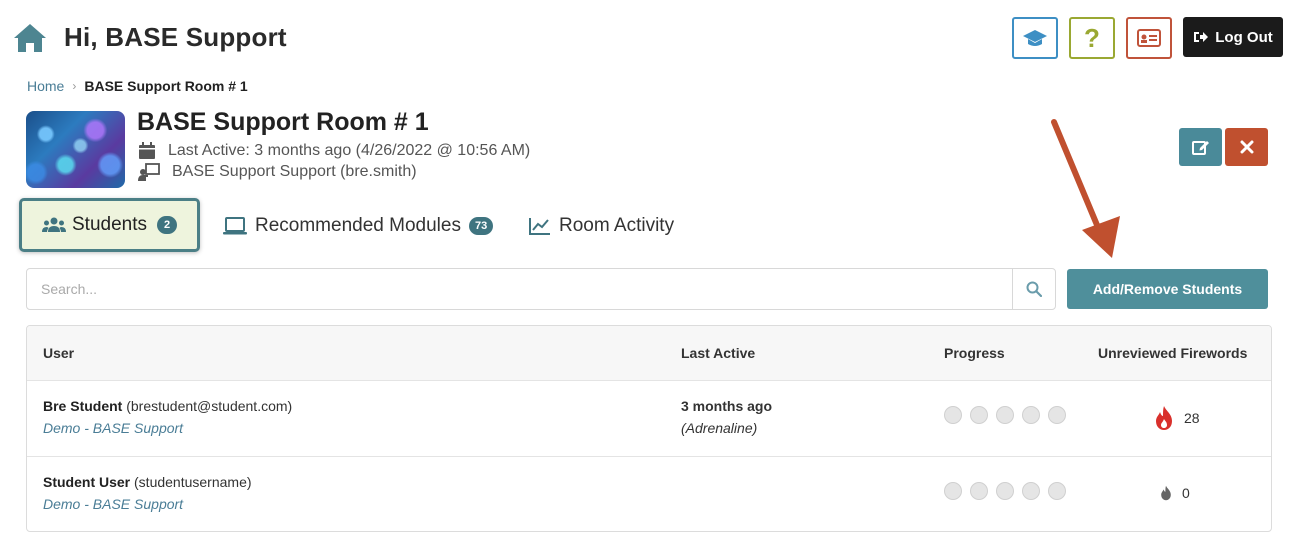 The image size is (1293, 552). I want to click on room-image, so click(75, 149).